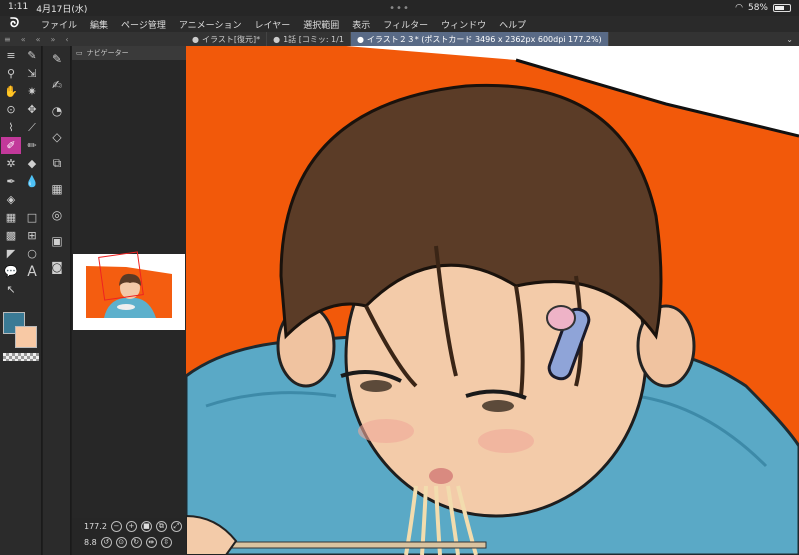  What do you see at coordinates (11, 235) in the screenshot?
I see `frame-icon: ▩` at bounding box center [11, 235].